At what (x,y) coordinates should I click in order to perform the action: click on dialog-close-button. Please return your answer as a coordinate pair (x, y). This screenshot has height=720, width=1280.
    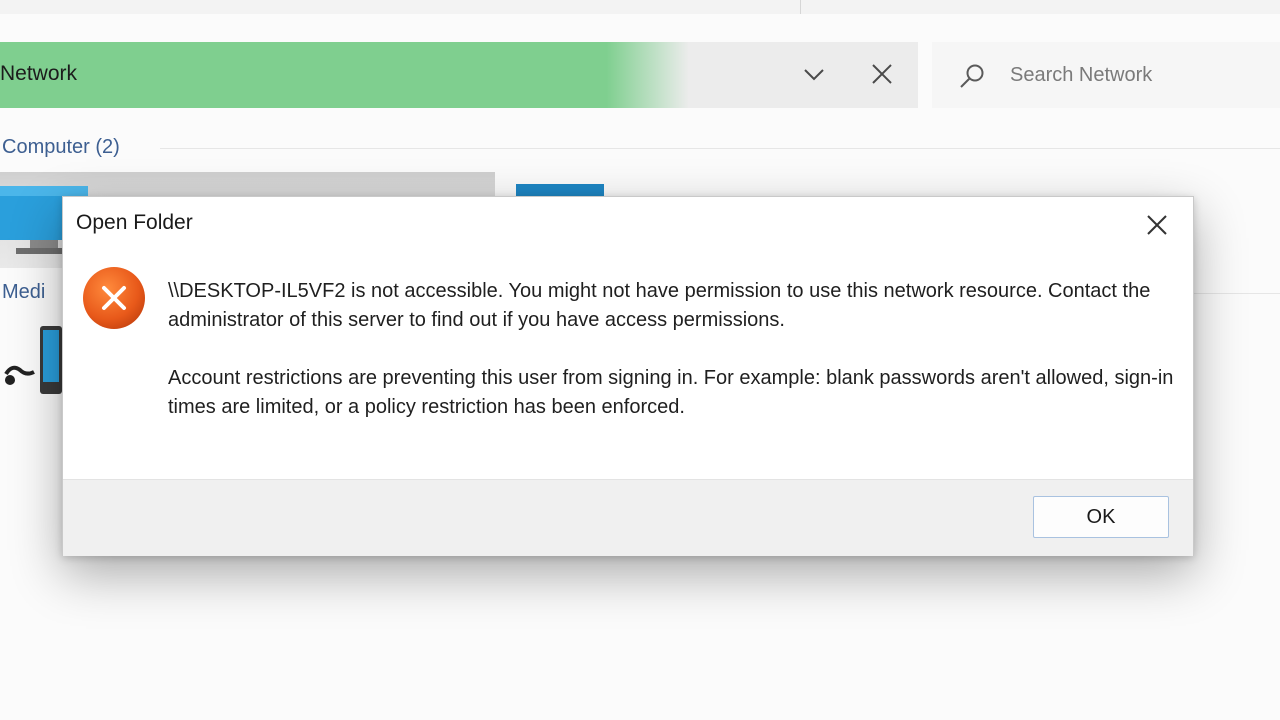
    Looking at the image, I should click on (1157, 225).